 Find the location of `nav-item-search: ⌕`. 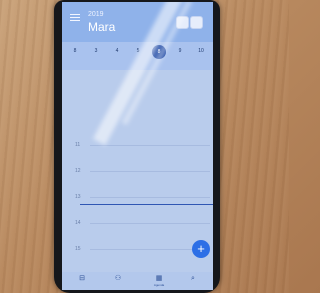

nav-item-search: ⌕ is located at coordinates (193, 279).